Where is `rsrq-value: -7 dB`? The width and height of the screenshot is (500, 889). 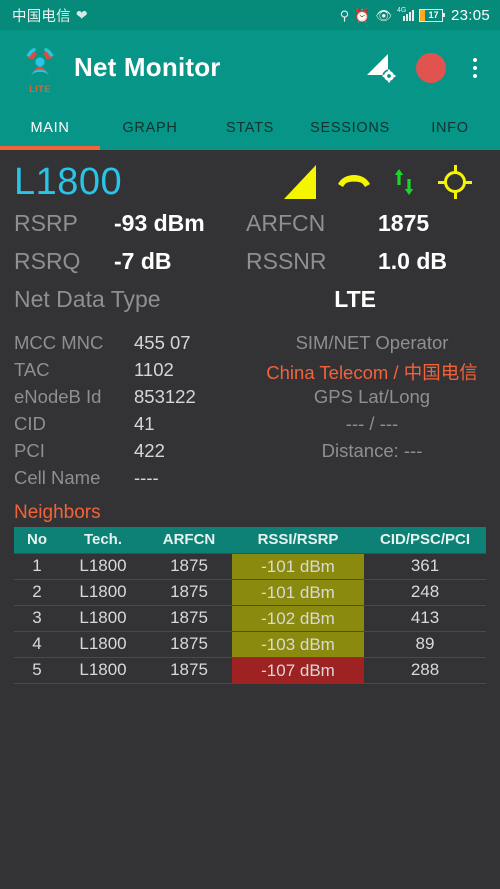
rsrq-value: -7 dB is located at coordinates (143, 261).